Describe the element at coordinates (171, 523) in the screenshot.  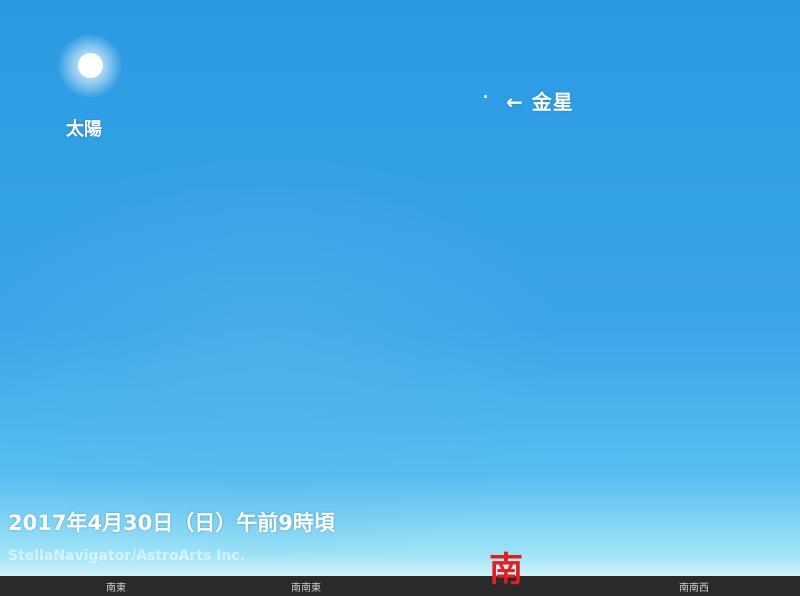
I see `date-time-label: 2017年4月30日（日）午前9時頃` at that location.